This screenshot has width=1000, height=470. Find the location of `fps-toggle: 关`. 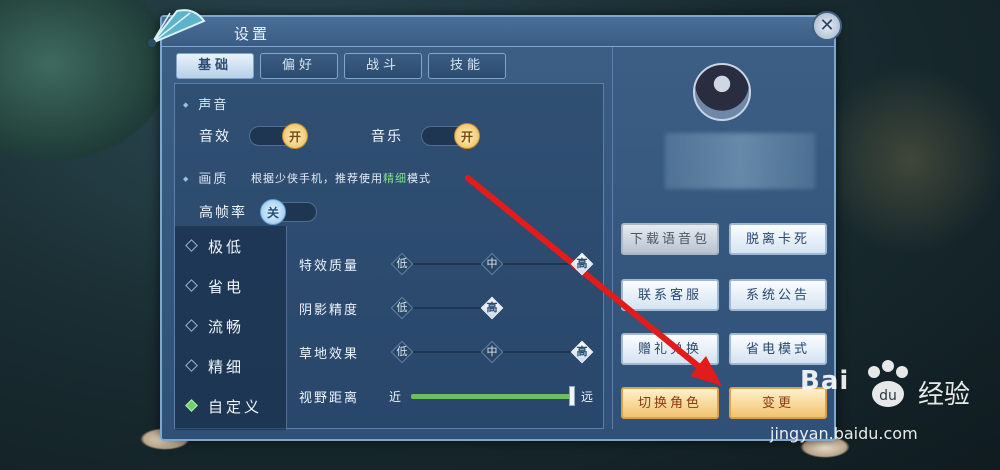

fps-toggle: 关 is located at coordinates (288, 212).